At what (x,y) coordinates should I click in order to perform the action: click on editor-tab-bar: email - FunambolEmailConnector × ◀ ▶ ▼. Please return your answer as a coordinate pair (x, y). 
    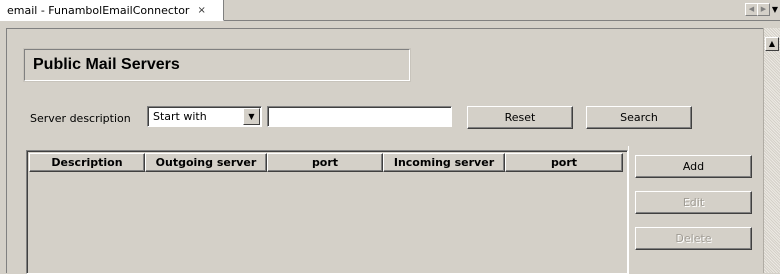
    Looking at the image, I should click on (390, 10).